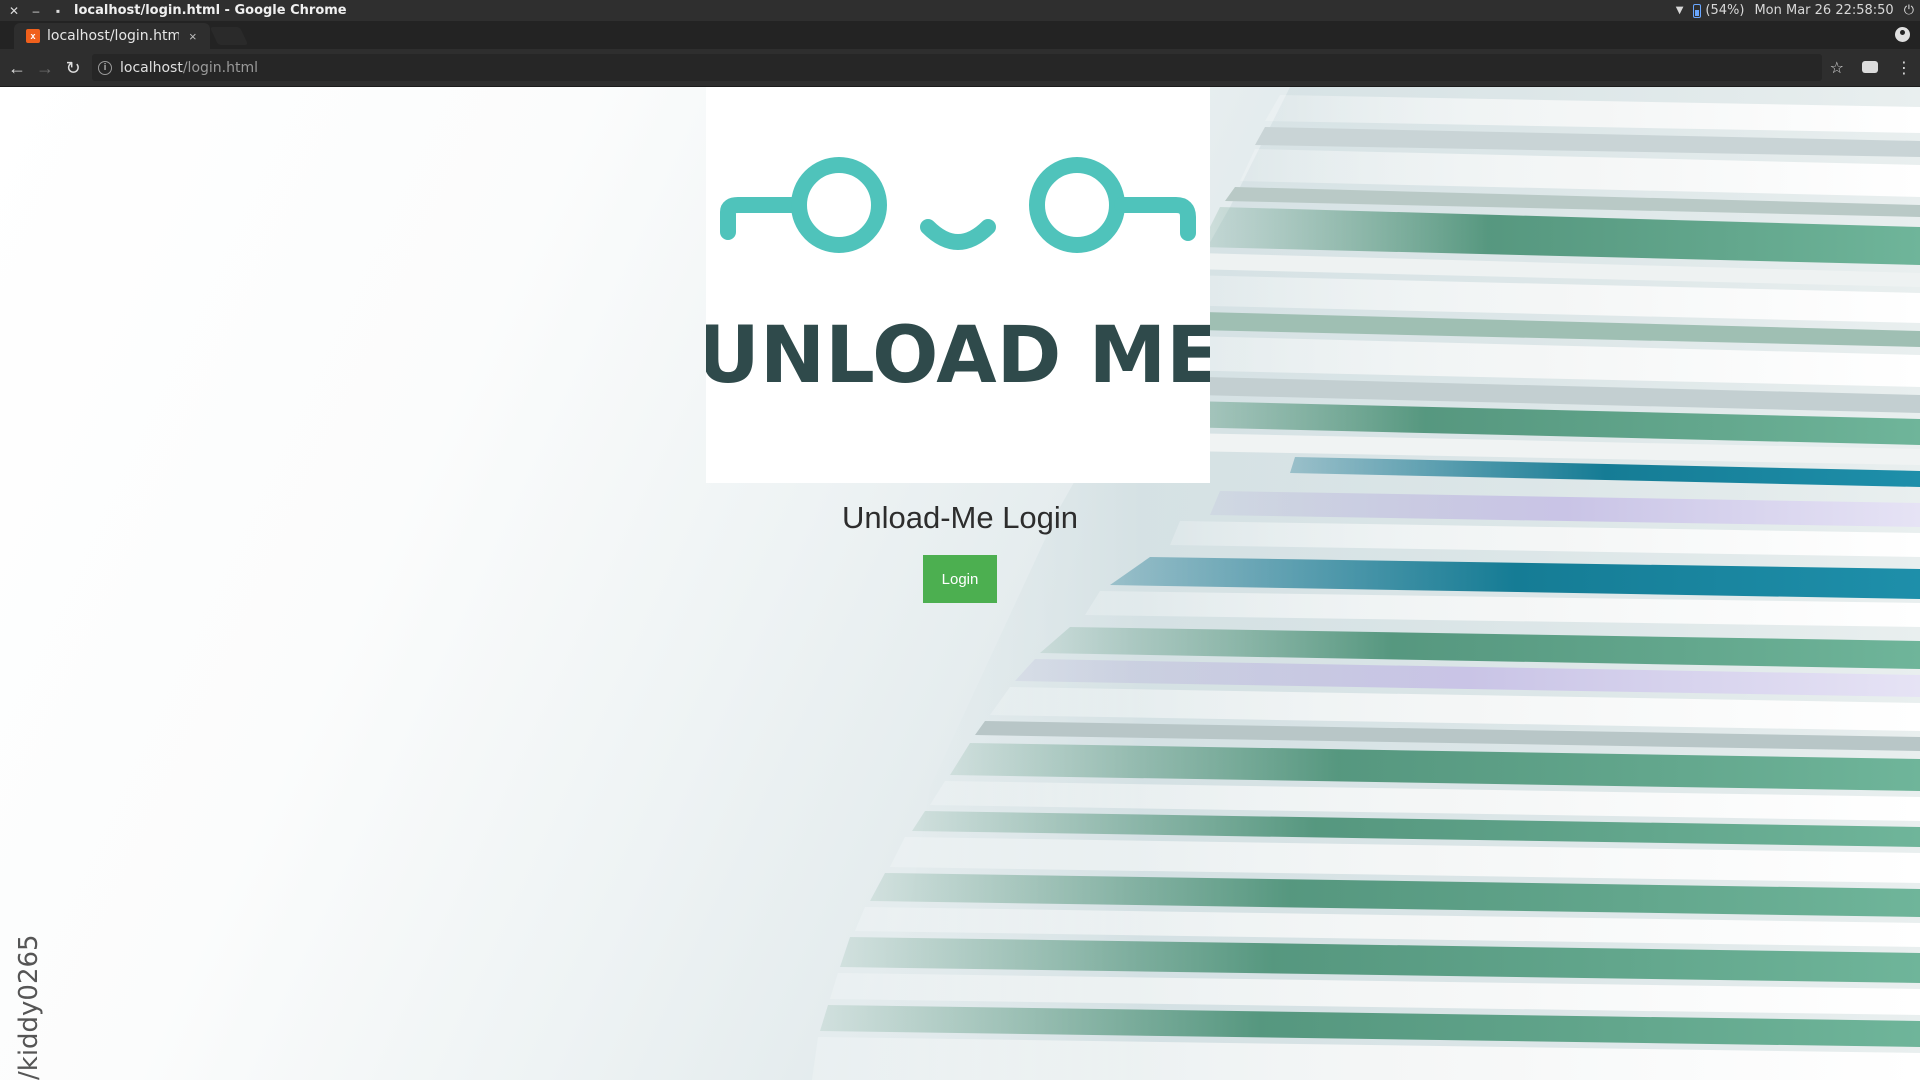 This screenshot has height=1080, width=1920. I want to click on minimize-window-icon: –, so click(36, 11).